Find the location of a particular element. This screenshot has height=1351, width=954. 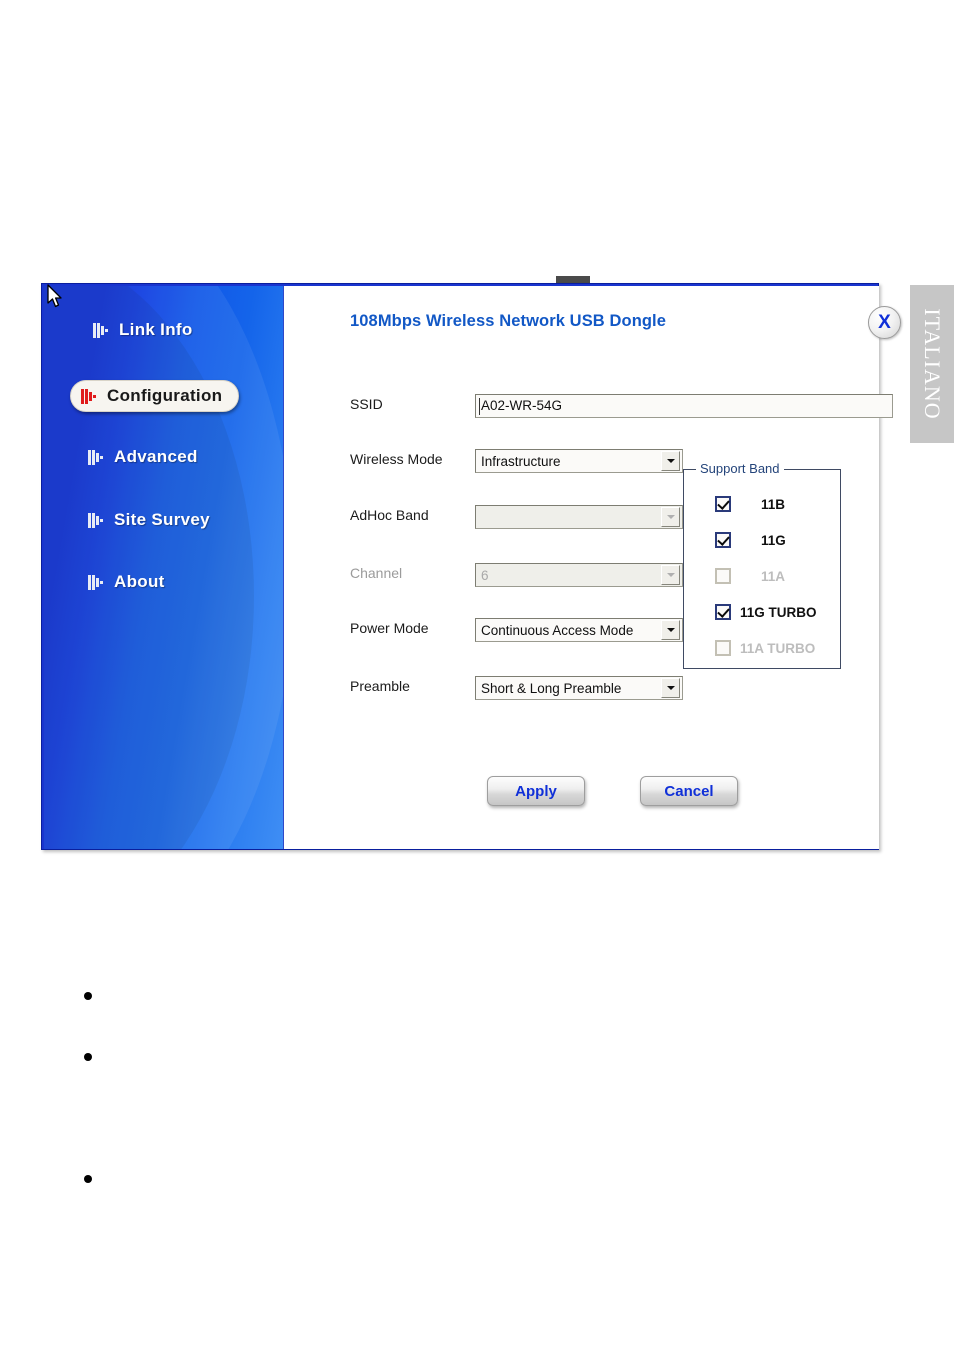

sidebar-item-configuration: Configuration is located at coordinates (155, 396).